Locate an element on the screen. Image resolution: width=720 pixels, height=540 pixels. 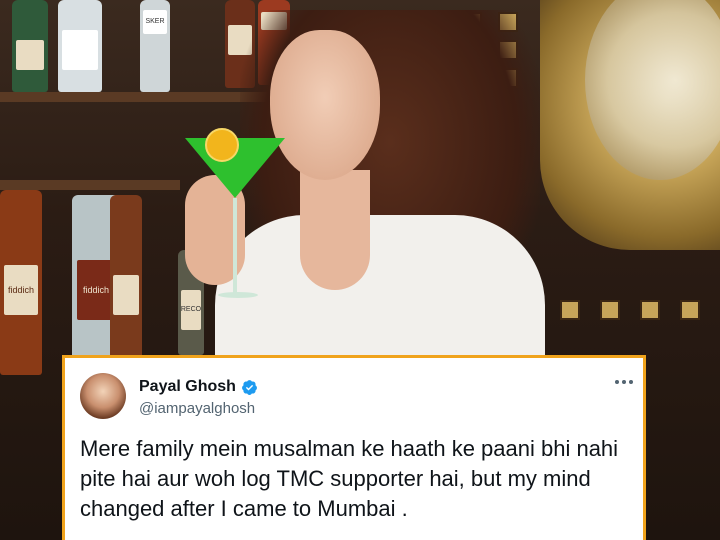
bottle-label: fiddich is located at coordinates (21, 290).